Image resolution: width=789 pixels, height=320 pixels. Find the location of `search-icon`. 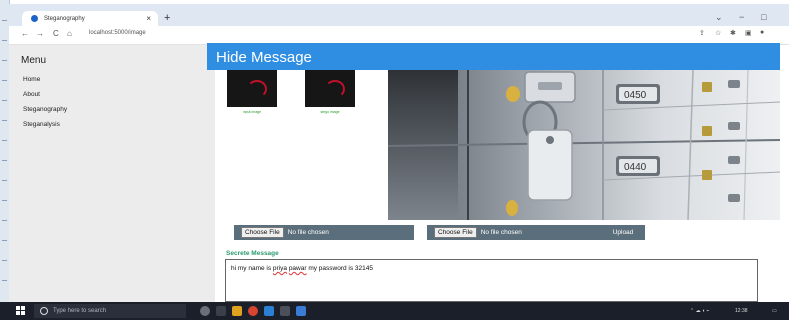

search-icon is located at coordinates (44, 311).